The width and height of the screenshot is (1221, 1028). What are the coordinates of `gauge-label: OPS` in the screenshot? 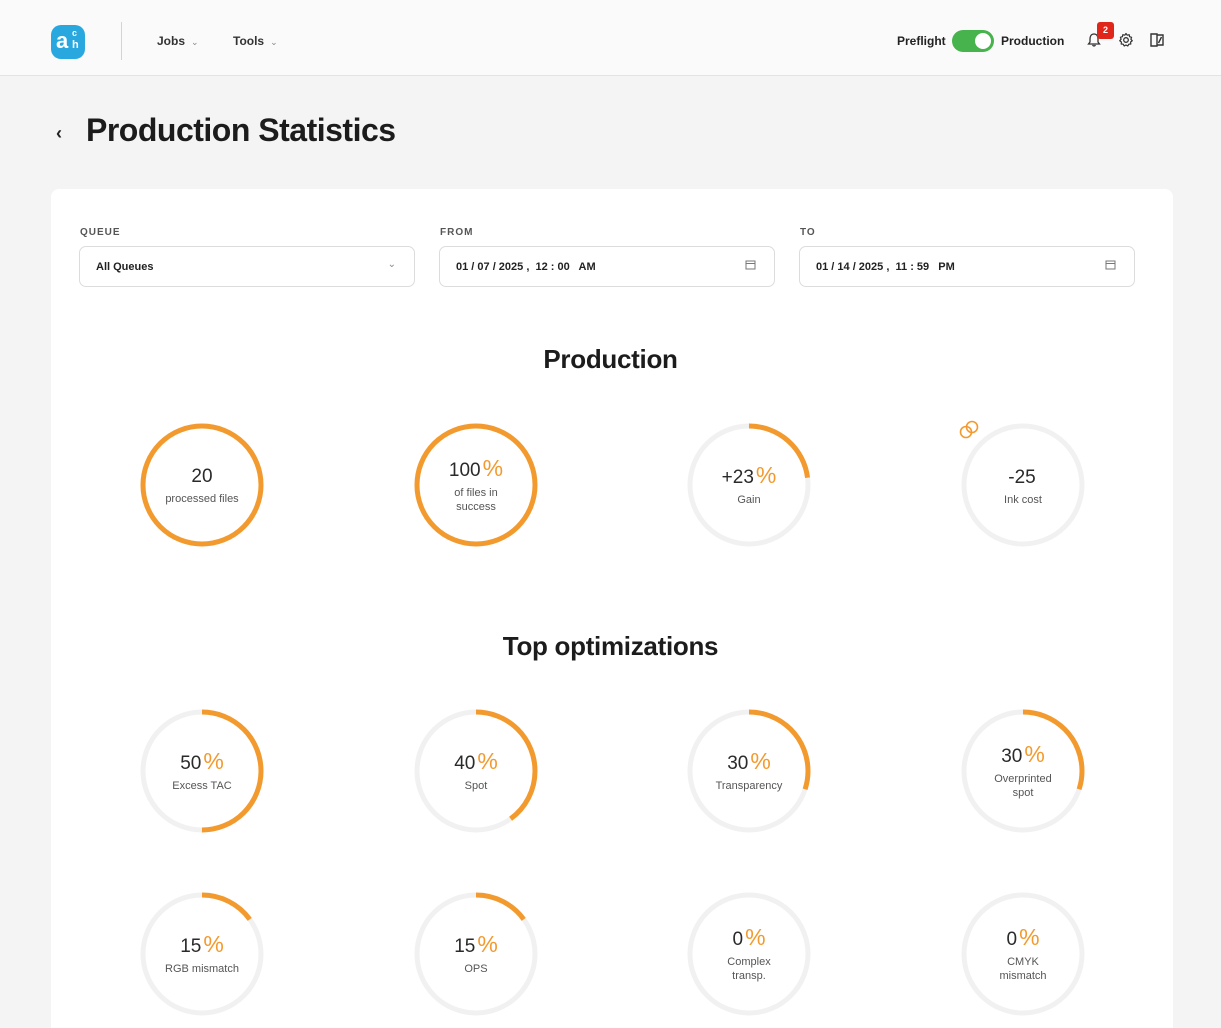 It's located at (476, 969).